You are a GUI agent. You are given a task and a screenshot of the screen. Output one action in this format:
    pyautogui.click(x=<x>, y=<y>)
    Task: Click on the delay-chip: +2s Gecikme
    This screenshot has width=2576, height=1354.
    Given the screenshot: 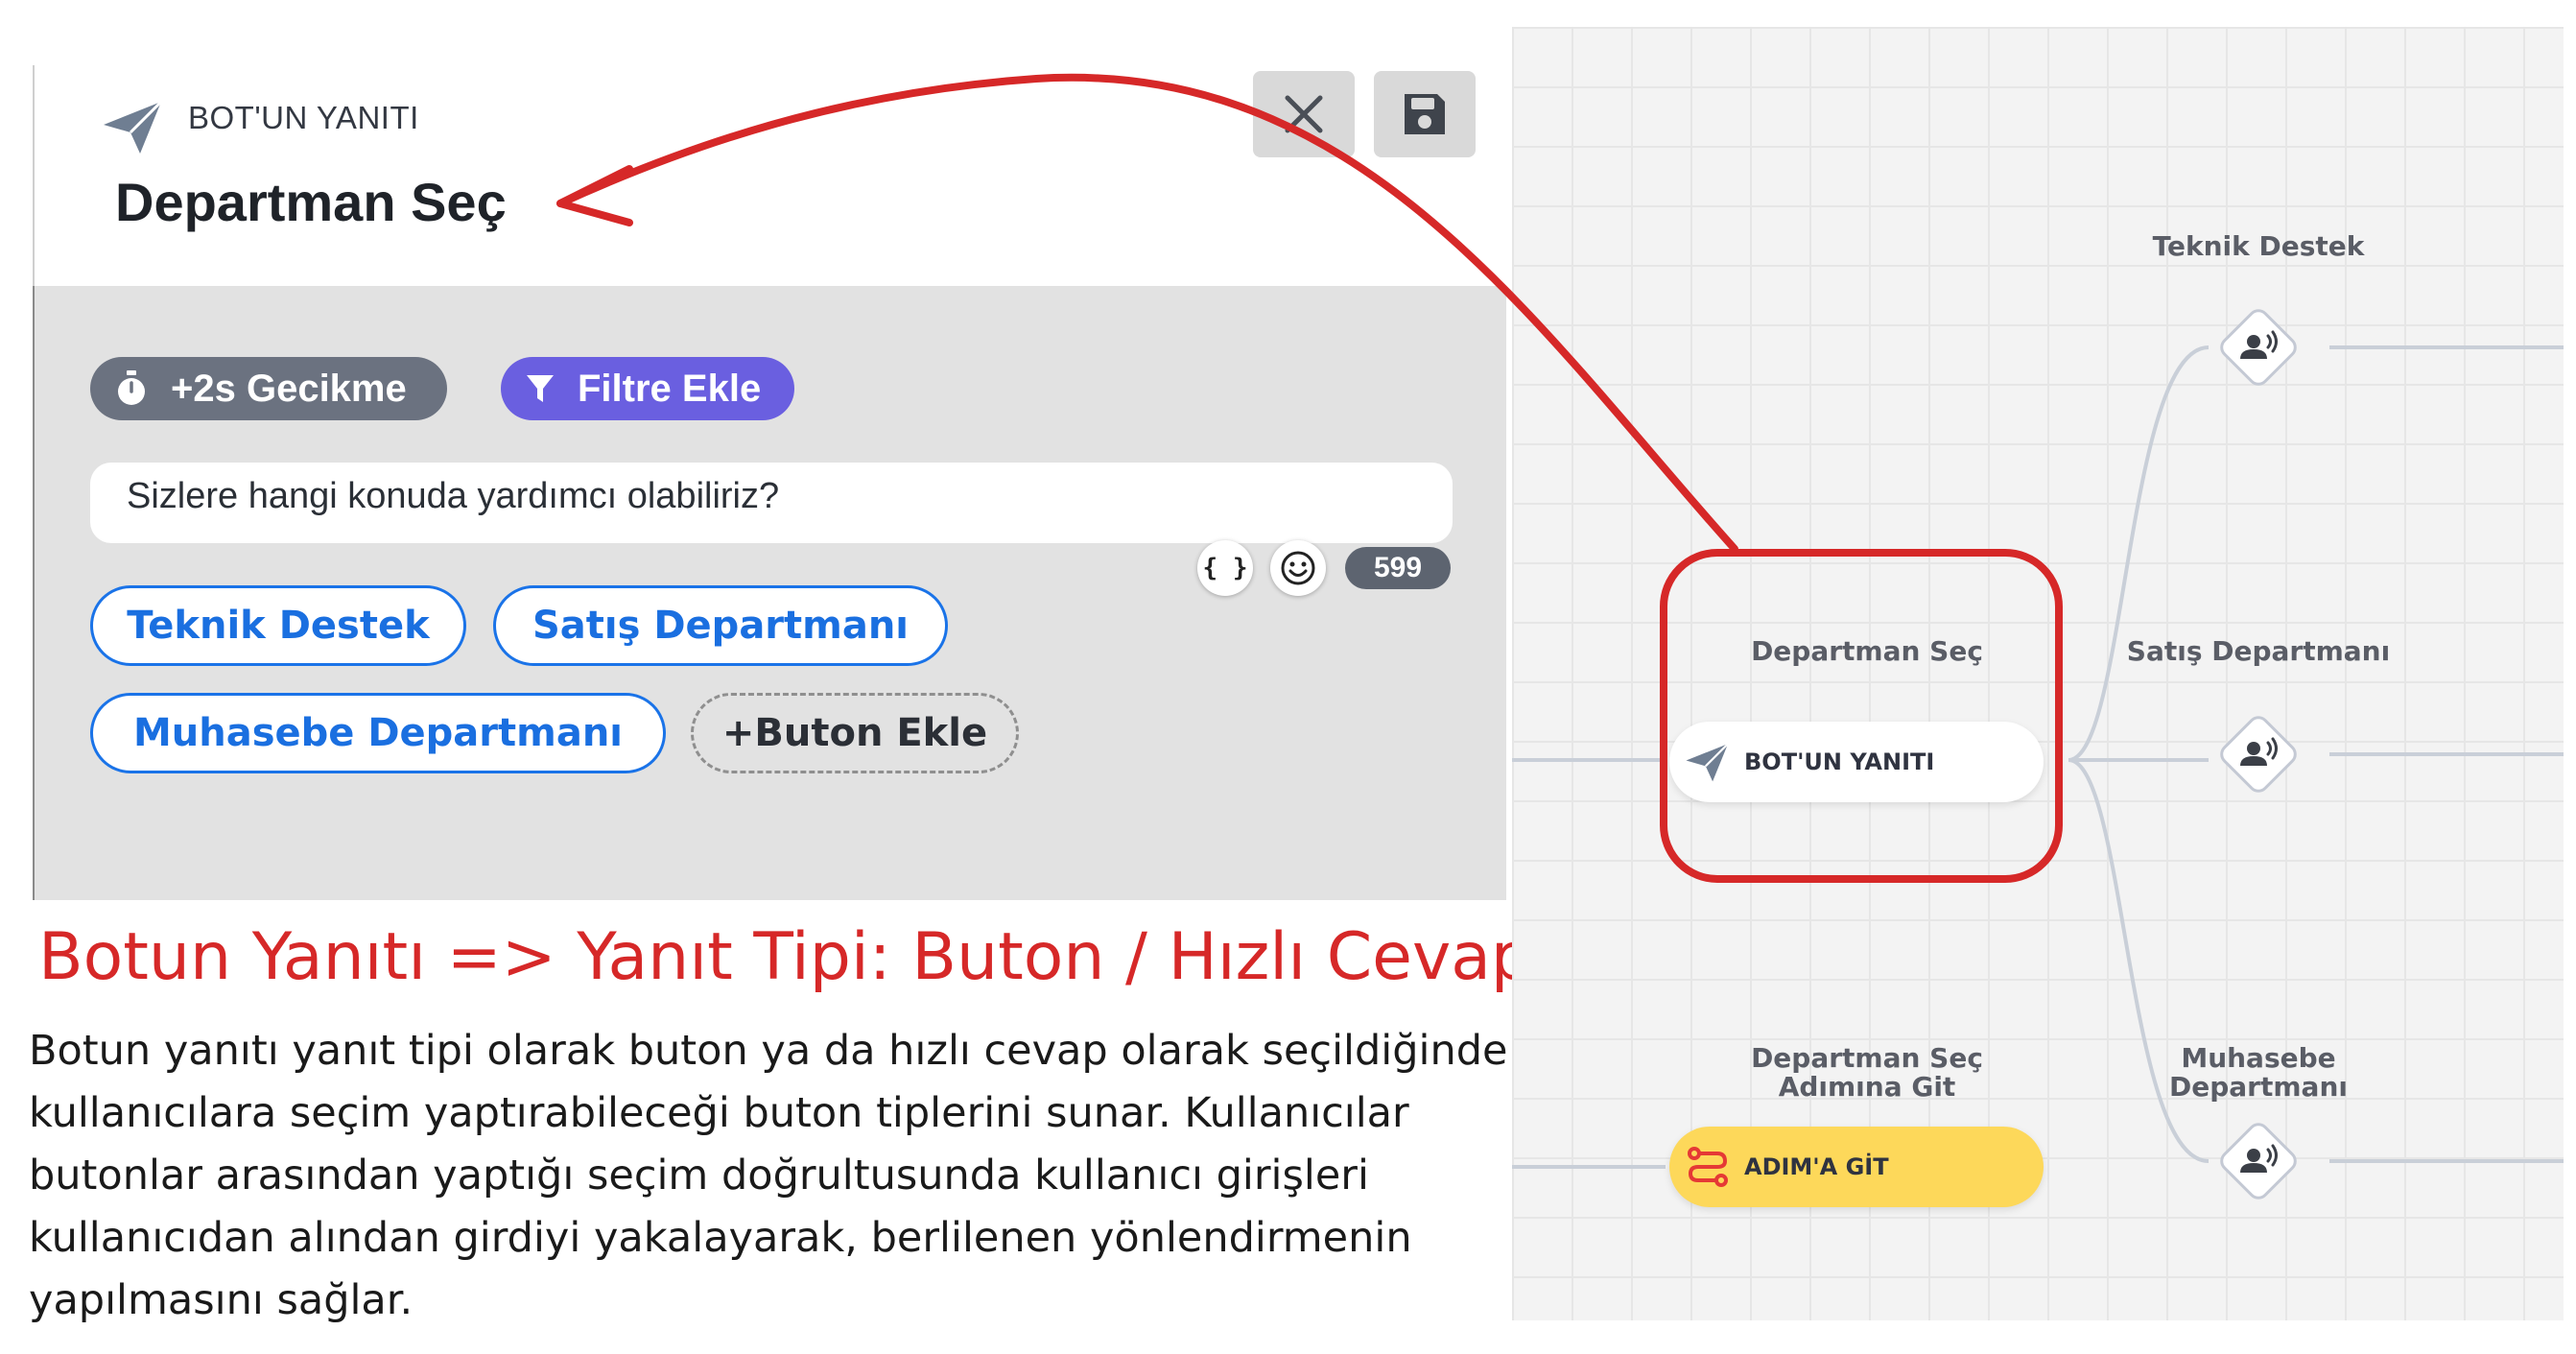 What is the action you would take?
    pyautogui.click(x=268, y=388)
    